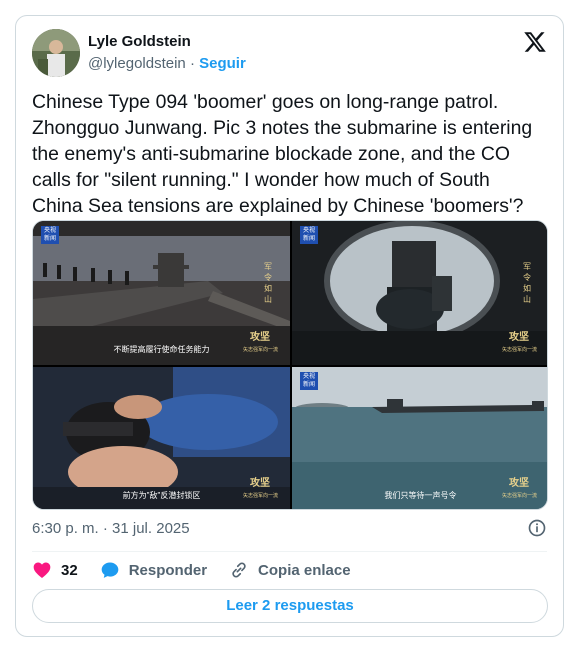 The width and height of the screenshot is (577, 647). I want to click on author-handle-row: @lylegoldstein · Seguir, so click(167, 63).